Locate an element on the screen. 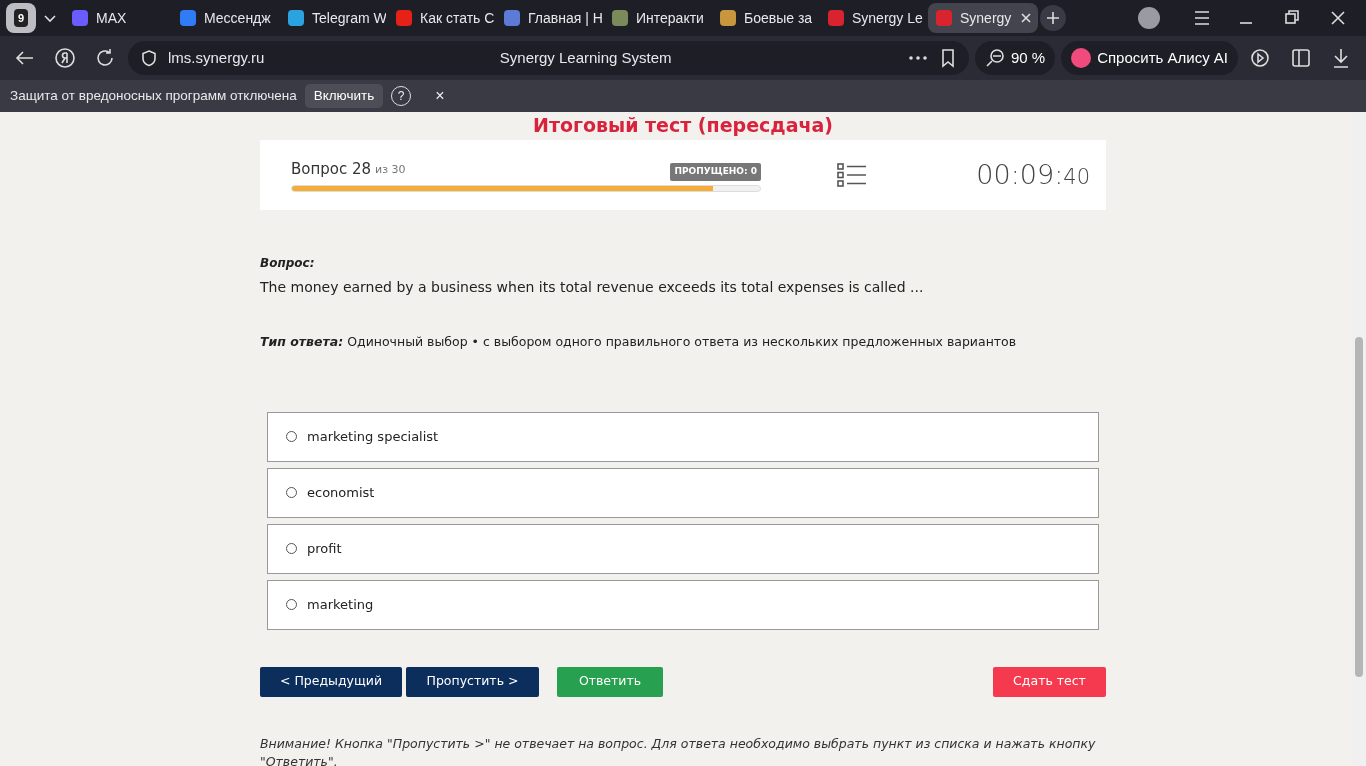 The height and width of the screenshot is (766, 1366). question-label: Вопрос: is located at coordinates (288, 263).